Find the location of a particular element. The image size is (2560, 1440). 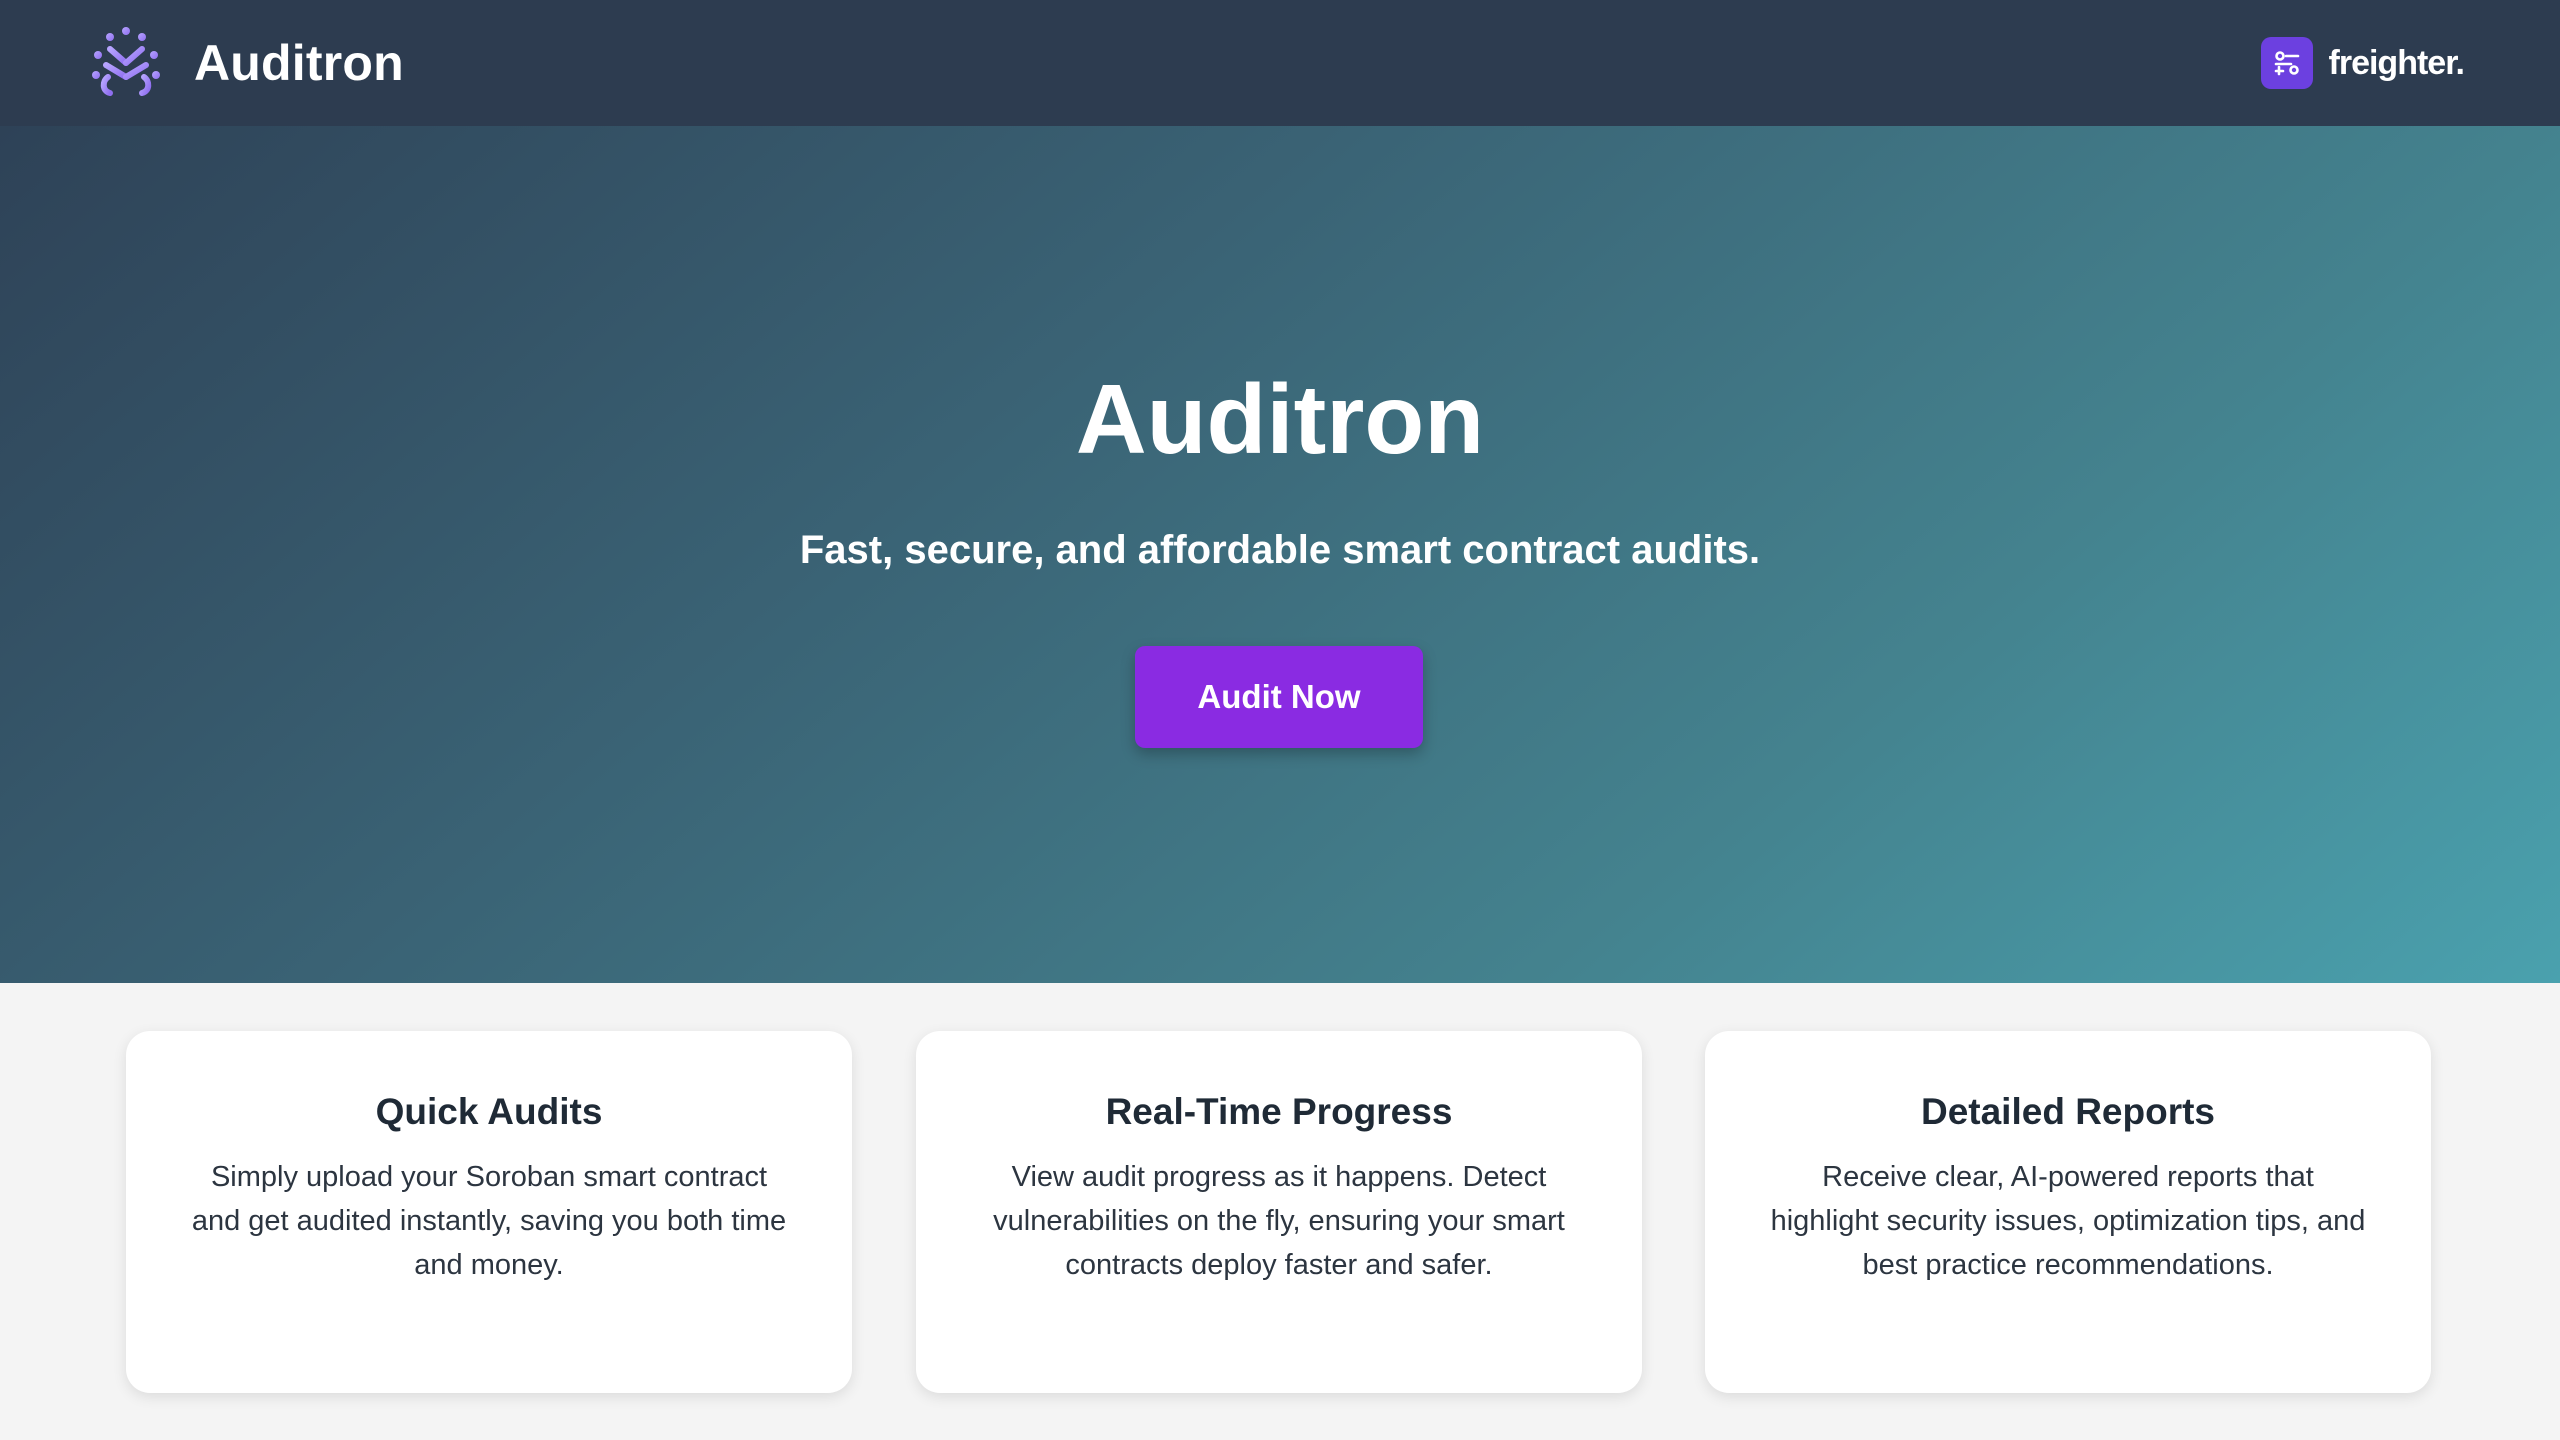

brand-name: Auditron is located at coordinates (299, 63).